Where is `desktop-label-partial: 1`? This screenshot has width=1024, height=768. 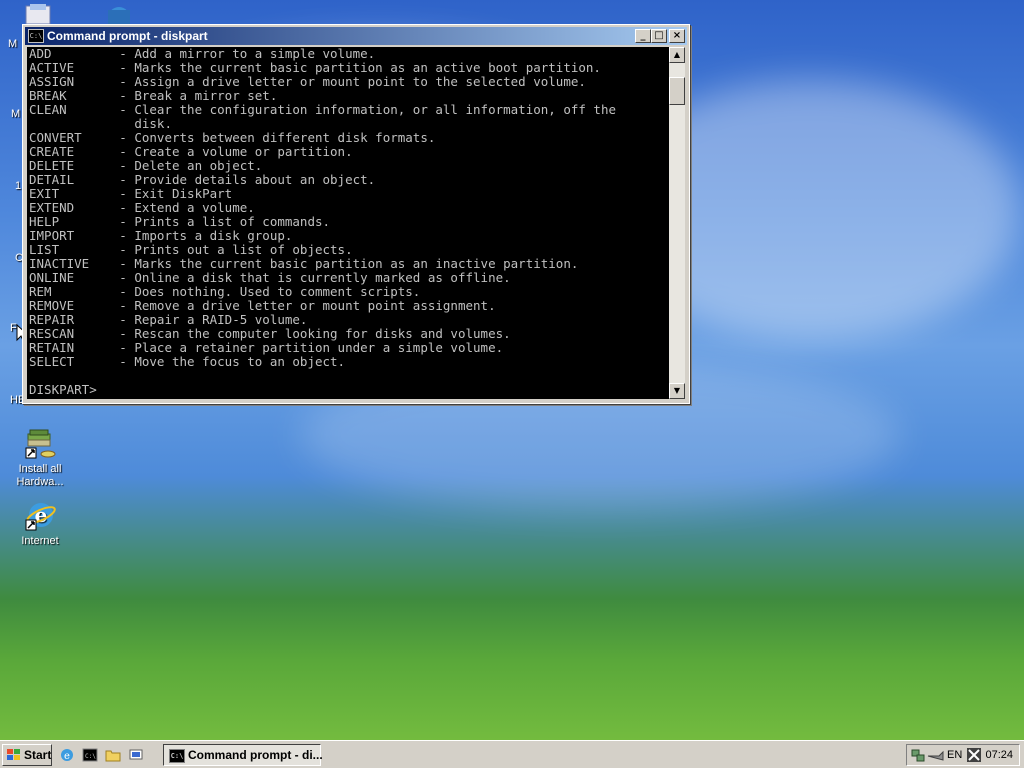 desktop-label-partial: 1 is located at coordinates (18, 186).